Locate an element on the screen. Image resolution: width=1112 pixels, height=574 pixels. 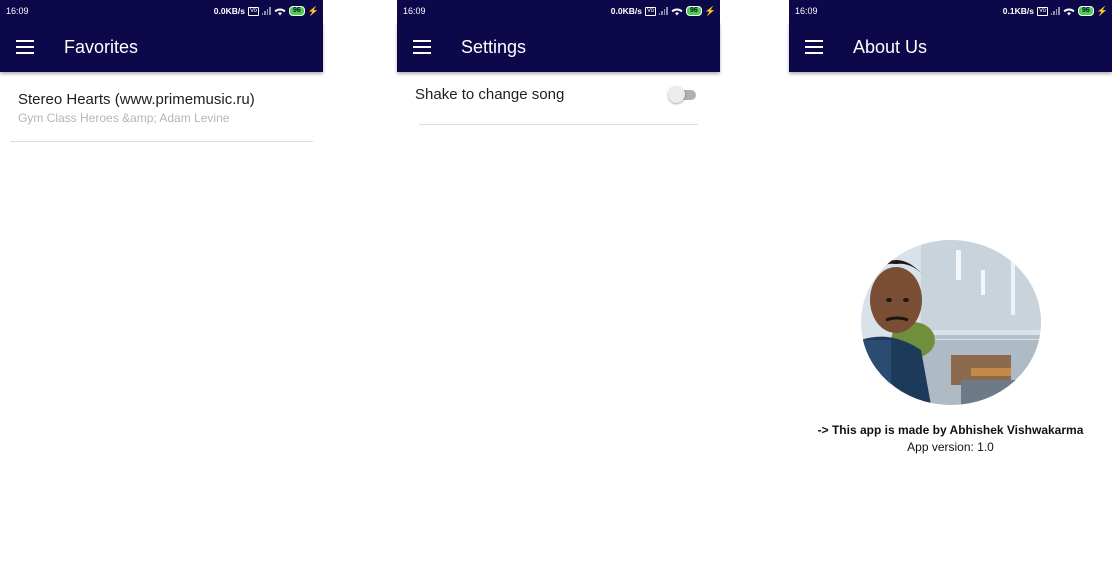
app-bar: About Us is located at coordinates (950, 47).